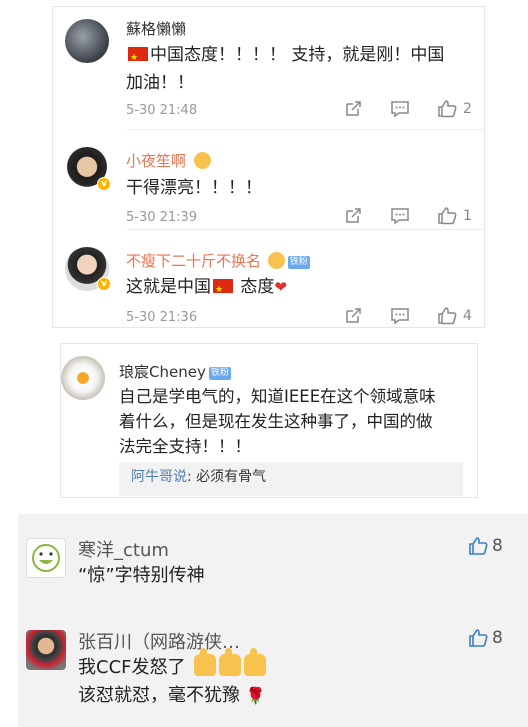 This screenshot has height=727, width=528. What do you see at coordinates (159, 477) in the screenshot?
I see `reply-username: 阿牛哥说` at bounding box center [159, 477].